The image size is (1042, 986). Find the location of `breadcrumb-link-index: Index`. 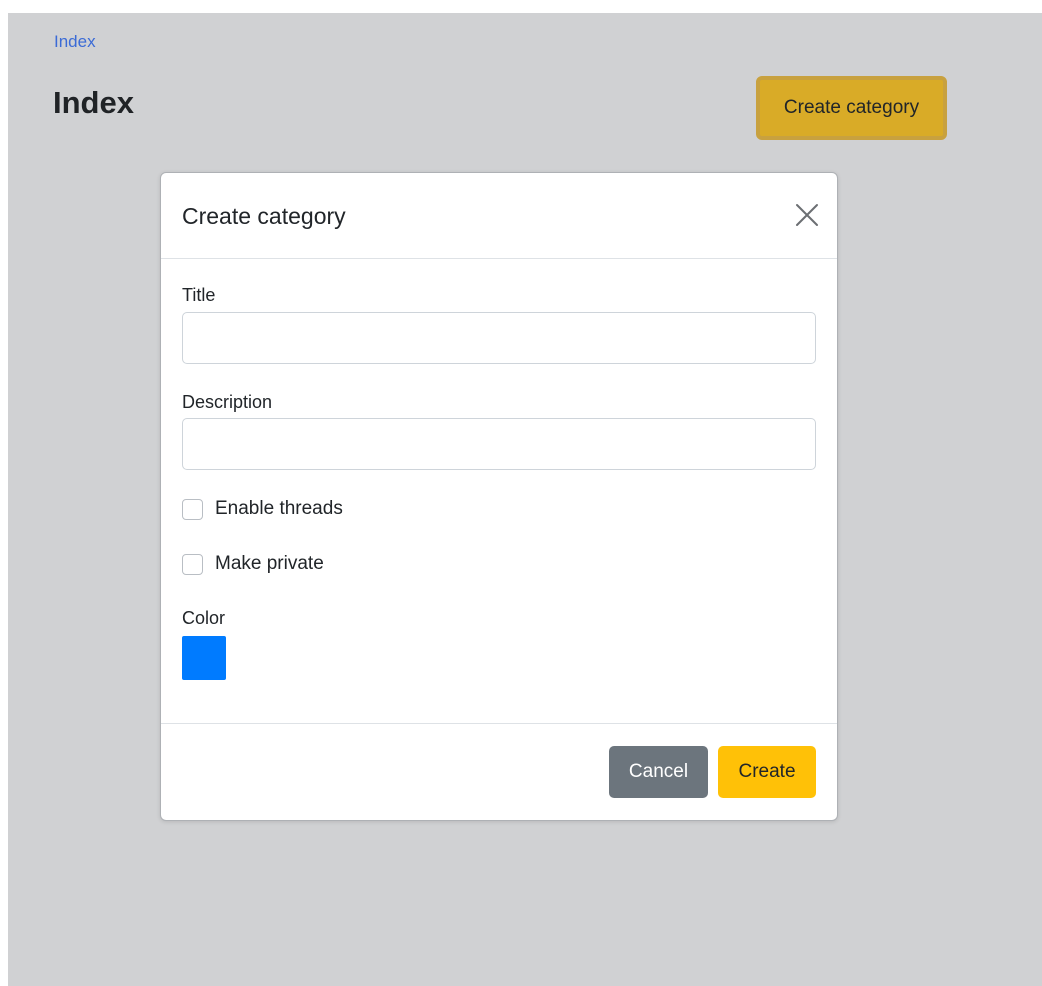

breadcrumb-link-index: Index is located at coordinates (75, 42).